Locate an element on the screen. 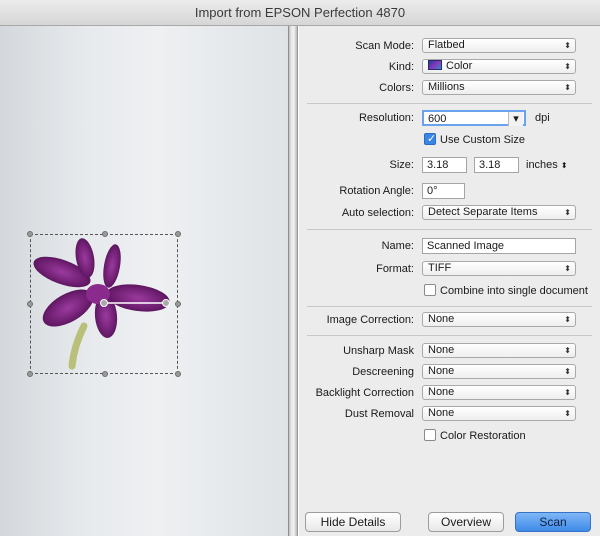  window-title: Import from EPSON Perfection 4870 is located at coordinates (300, 12).